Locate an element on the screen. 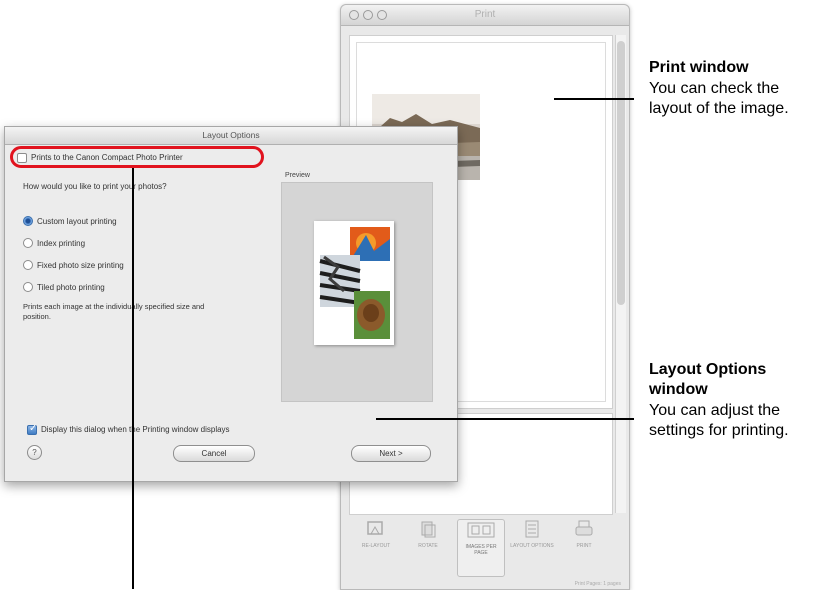 The width and height of the screenshot is (824, 590). radio-custom-layout is located at coordinates (28, 221).